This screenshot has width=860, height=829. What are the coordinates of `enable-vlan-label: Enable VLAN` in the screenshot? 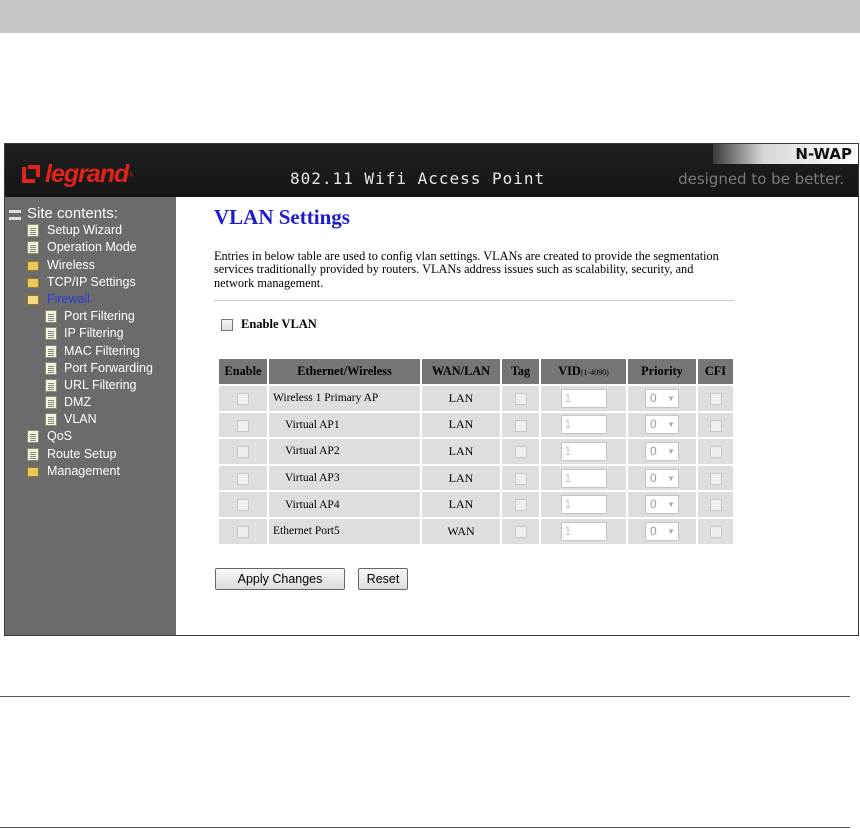 It's located at (279, 324).